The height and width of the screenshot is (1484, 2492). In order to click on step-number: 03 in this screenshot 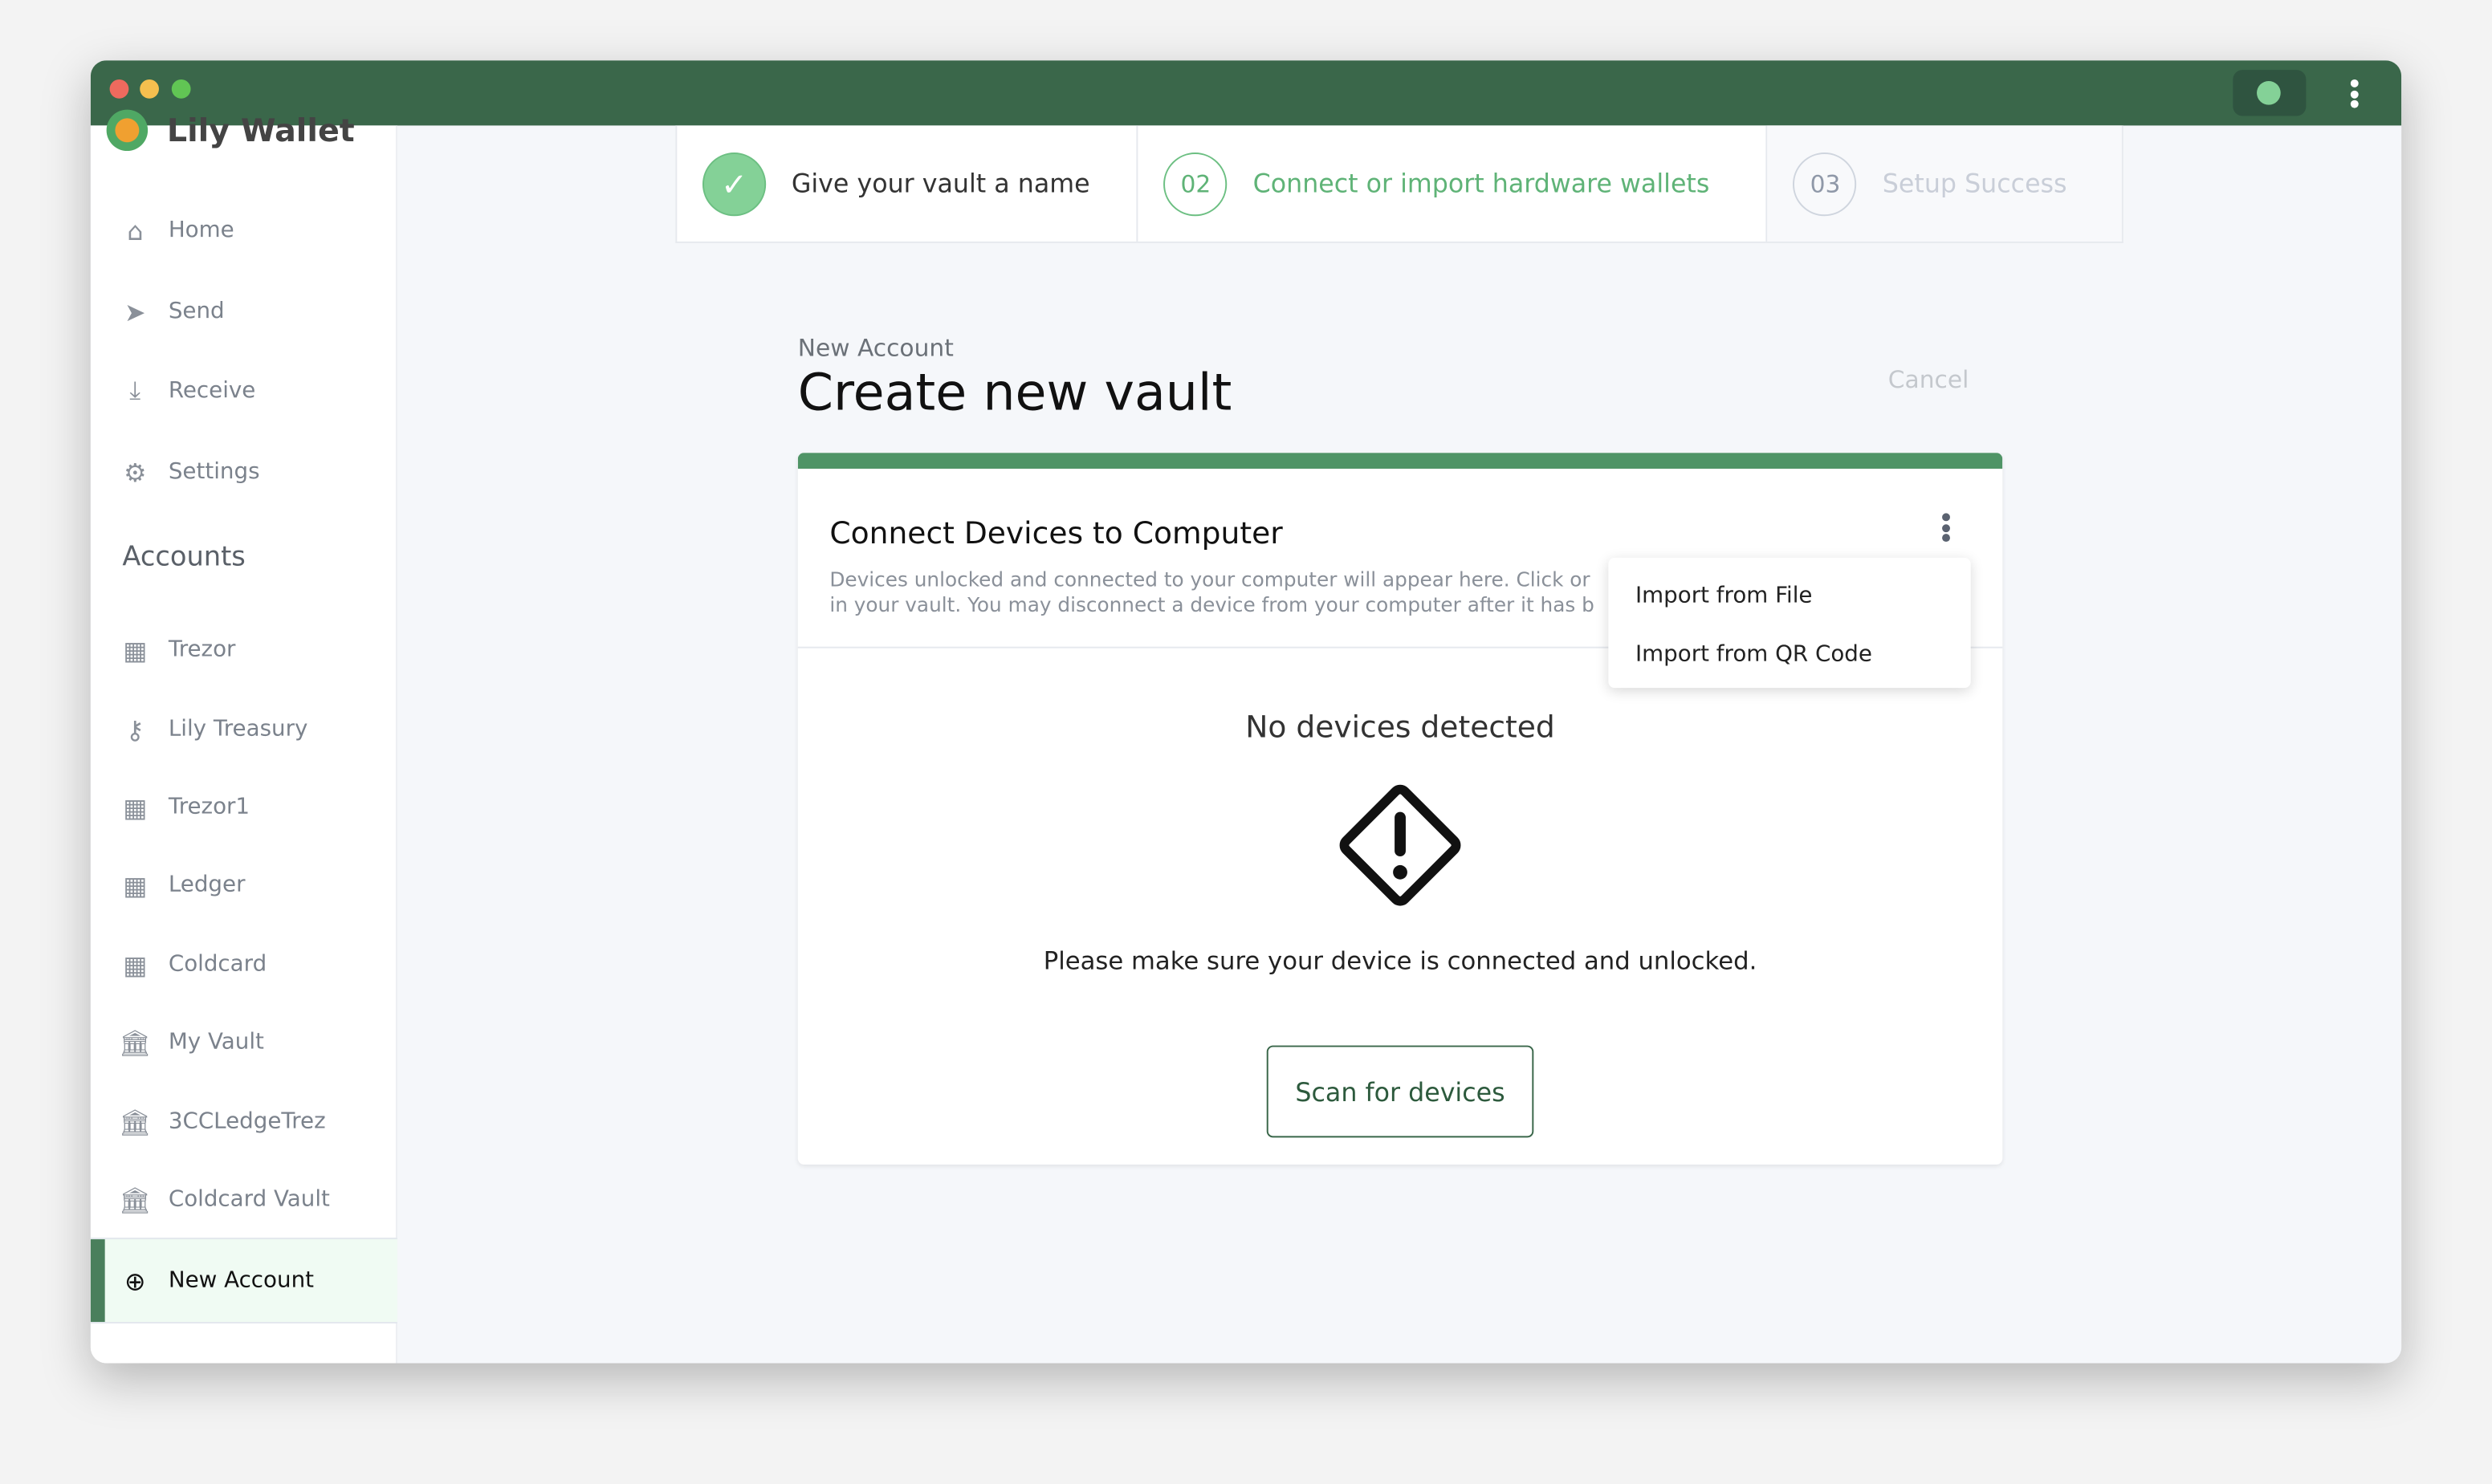, I will do `click(1825, 184)`.